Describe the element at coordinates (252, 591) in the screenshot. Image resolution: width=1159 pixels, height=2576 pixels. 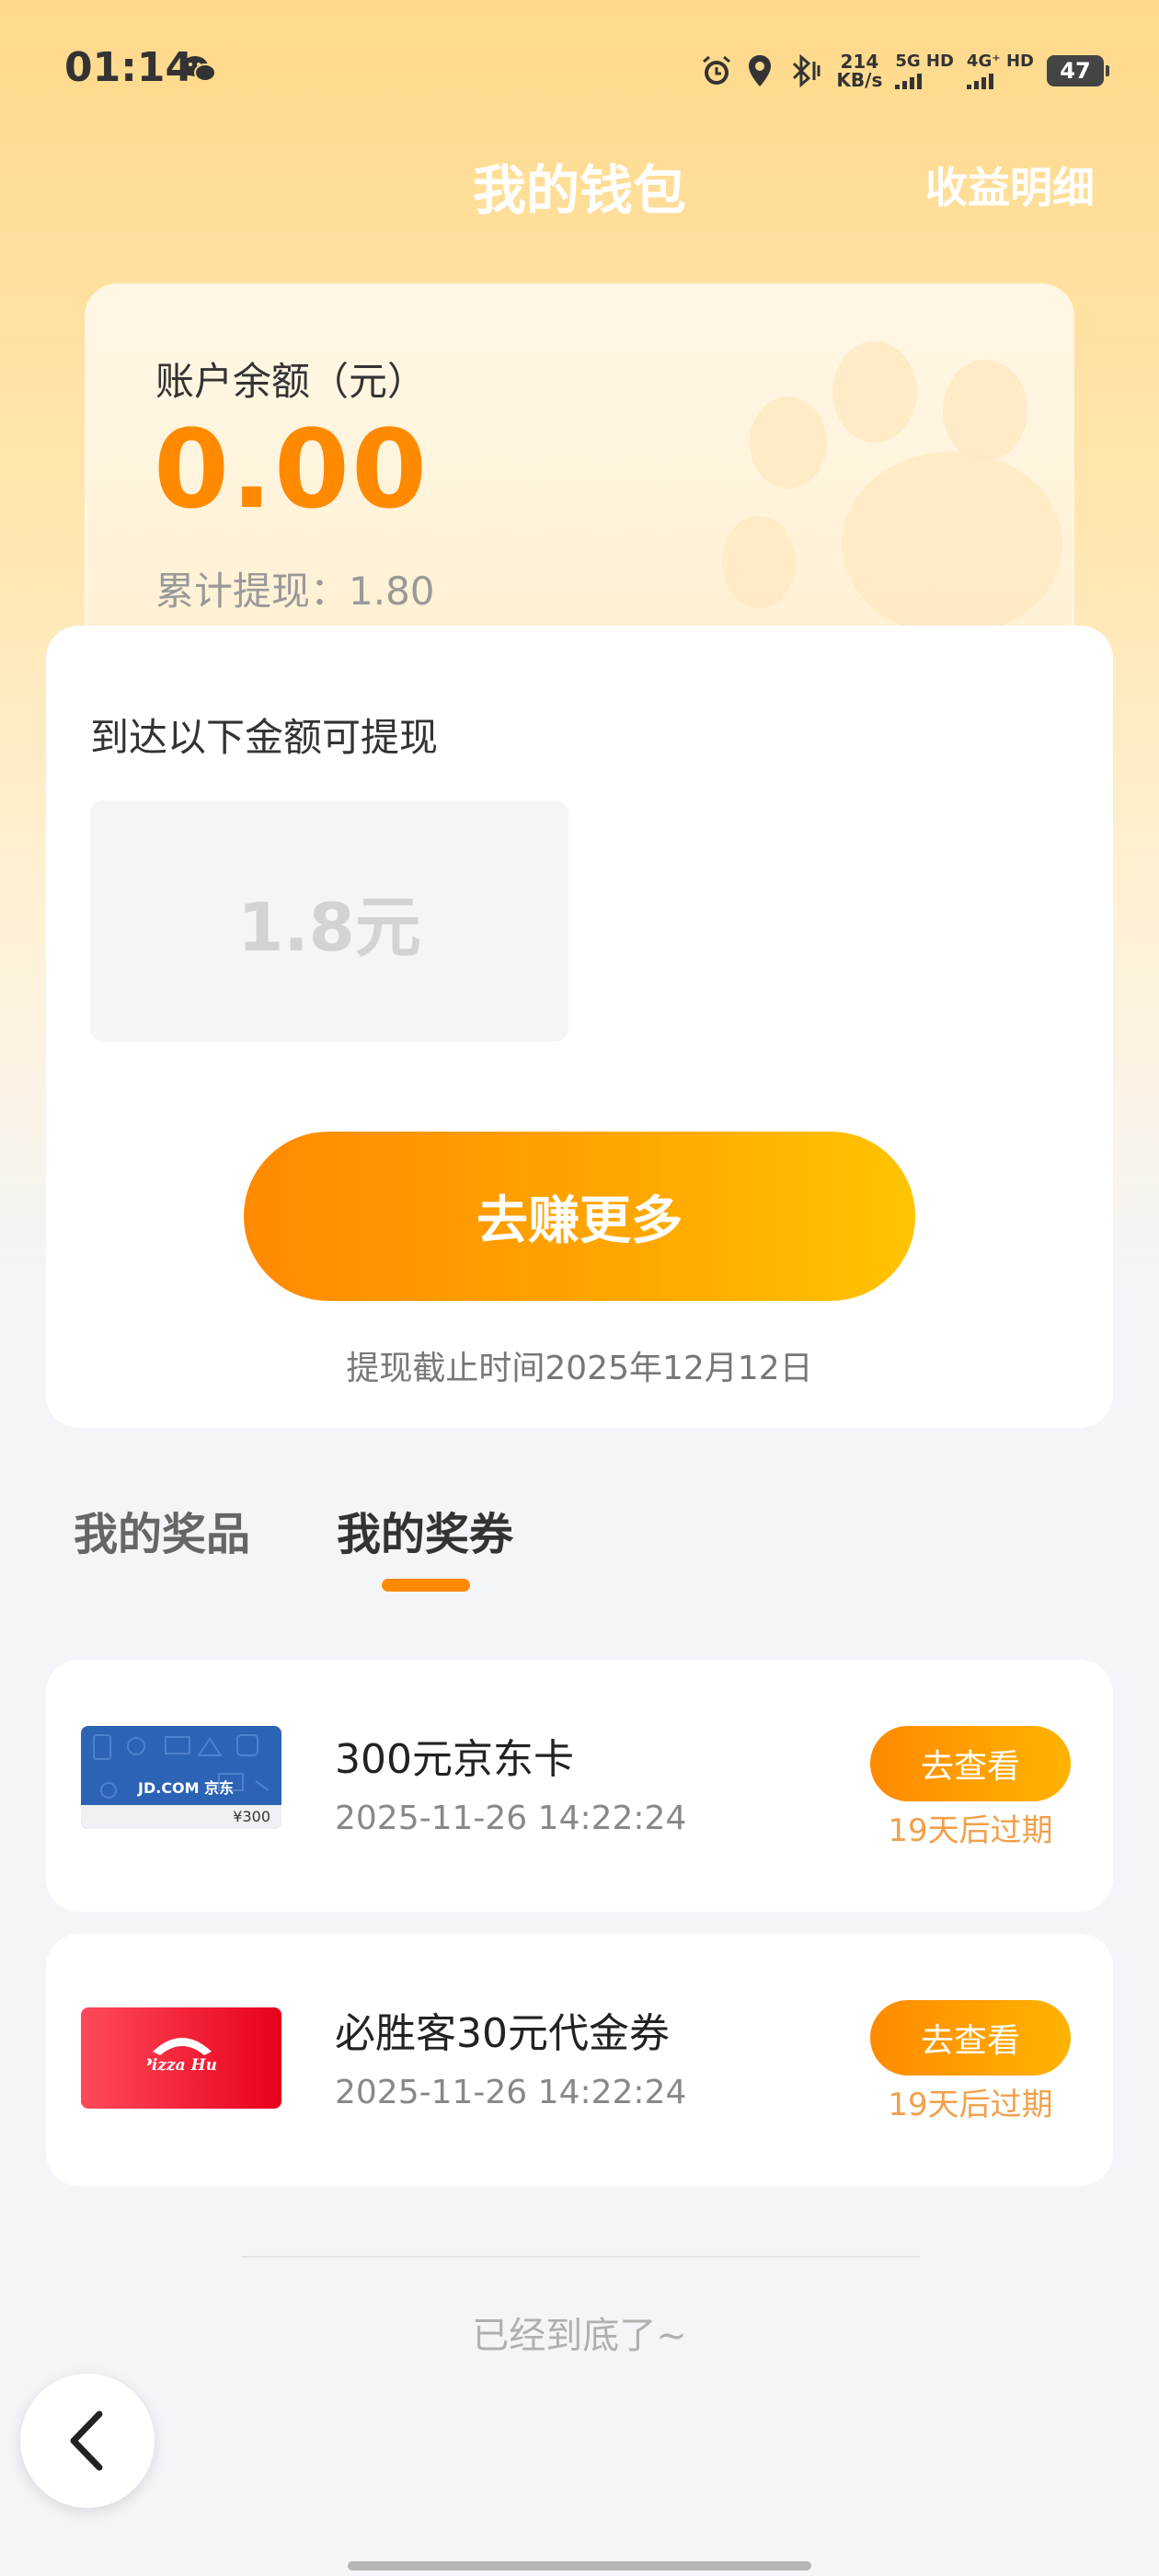
I see `total-withdrawn-label: 累计提现：` at that location.